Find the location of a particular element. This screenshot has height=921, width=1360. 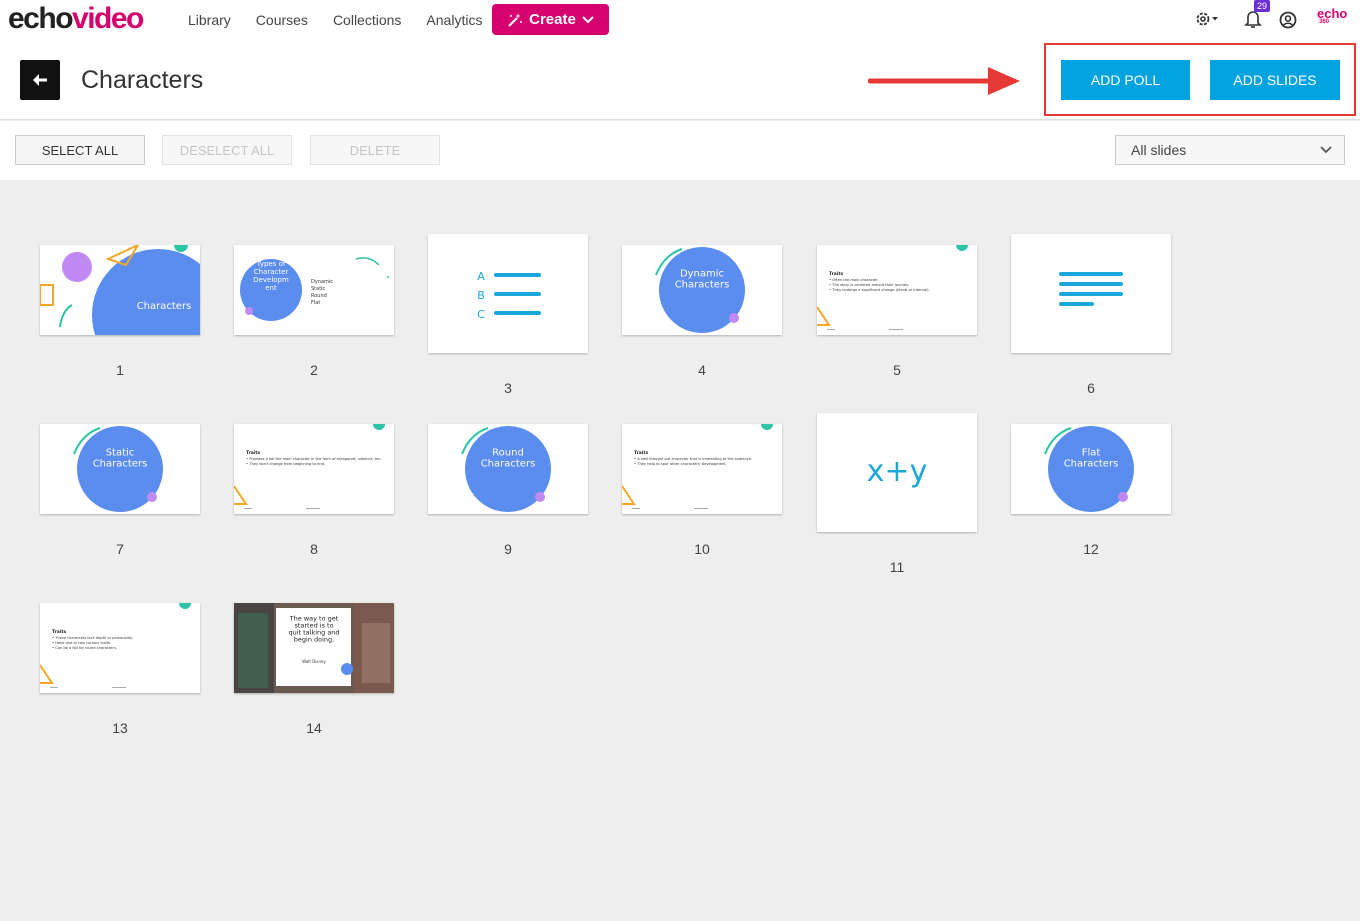

slide-item: 6 is located at coordinates (1091, 315).